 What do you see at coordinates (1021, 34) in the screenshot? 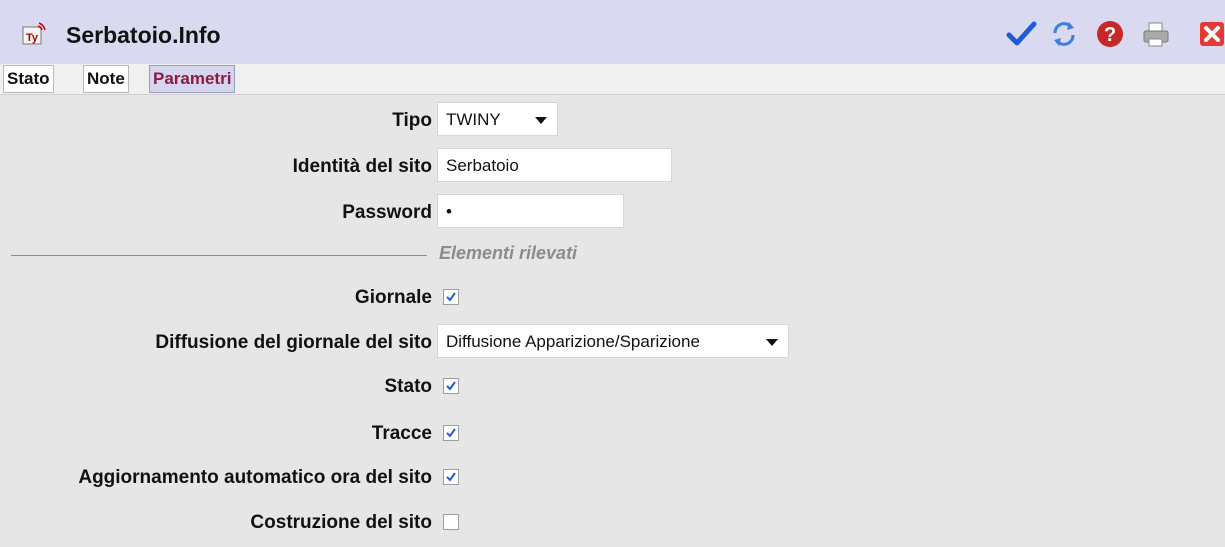
I see `check-icon` at bounding box center [1021, 34].